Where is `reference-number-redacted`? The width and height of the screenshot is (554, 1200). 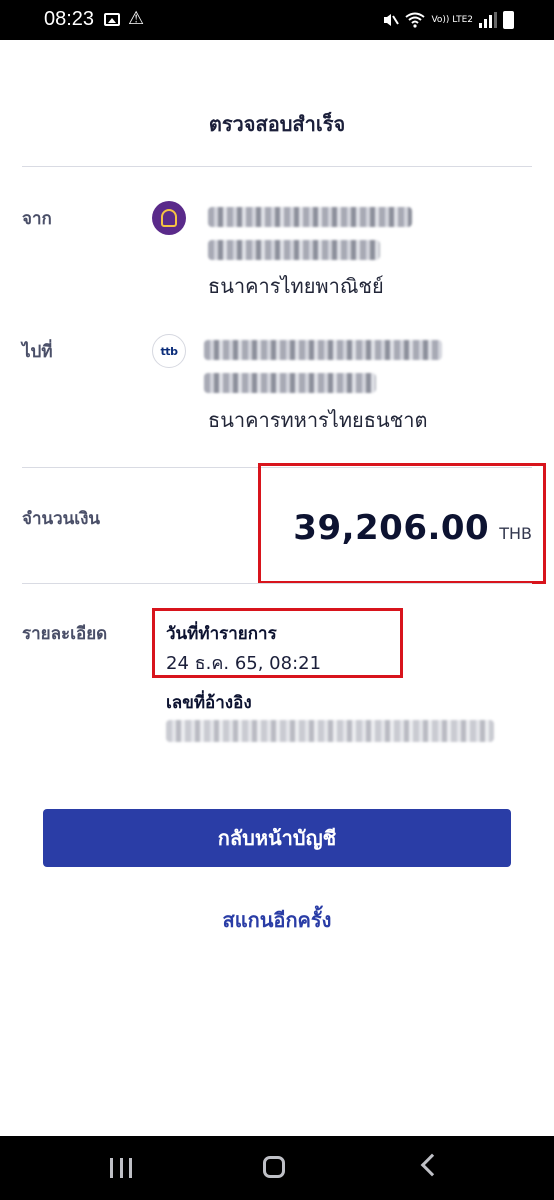 reference-number-redacted is located at coordinates (330, 731).